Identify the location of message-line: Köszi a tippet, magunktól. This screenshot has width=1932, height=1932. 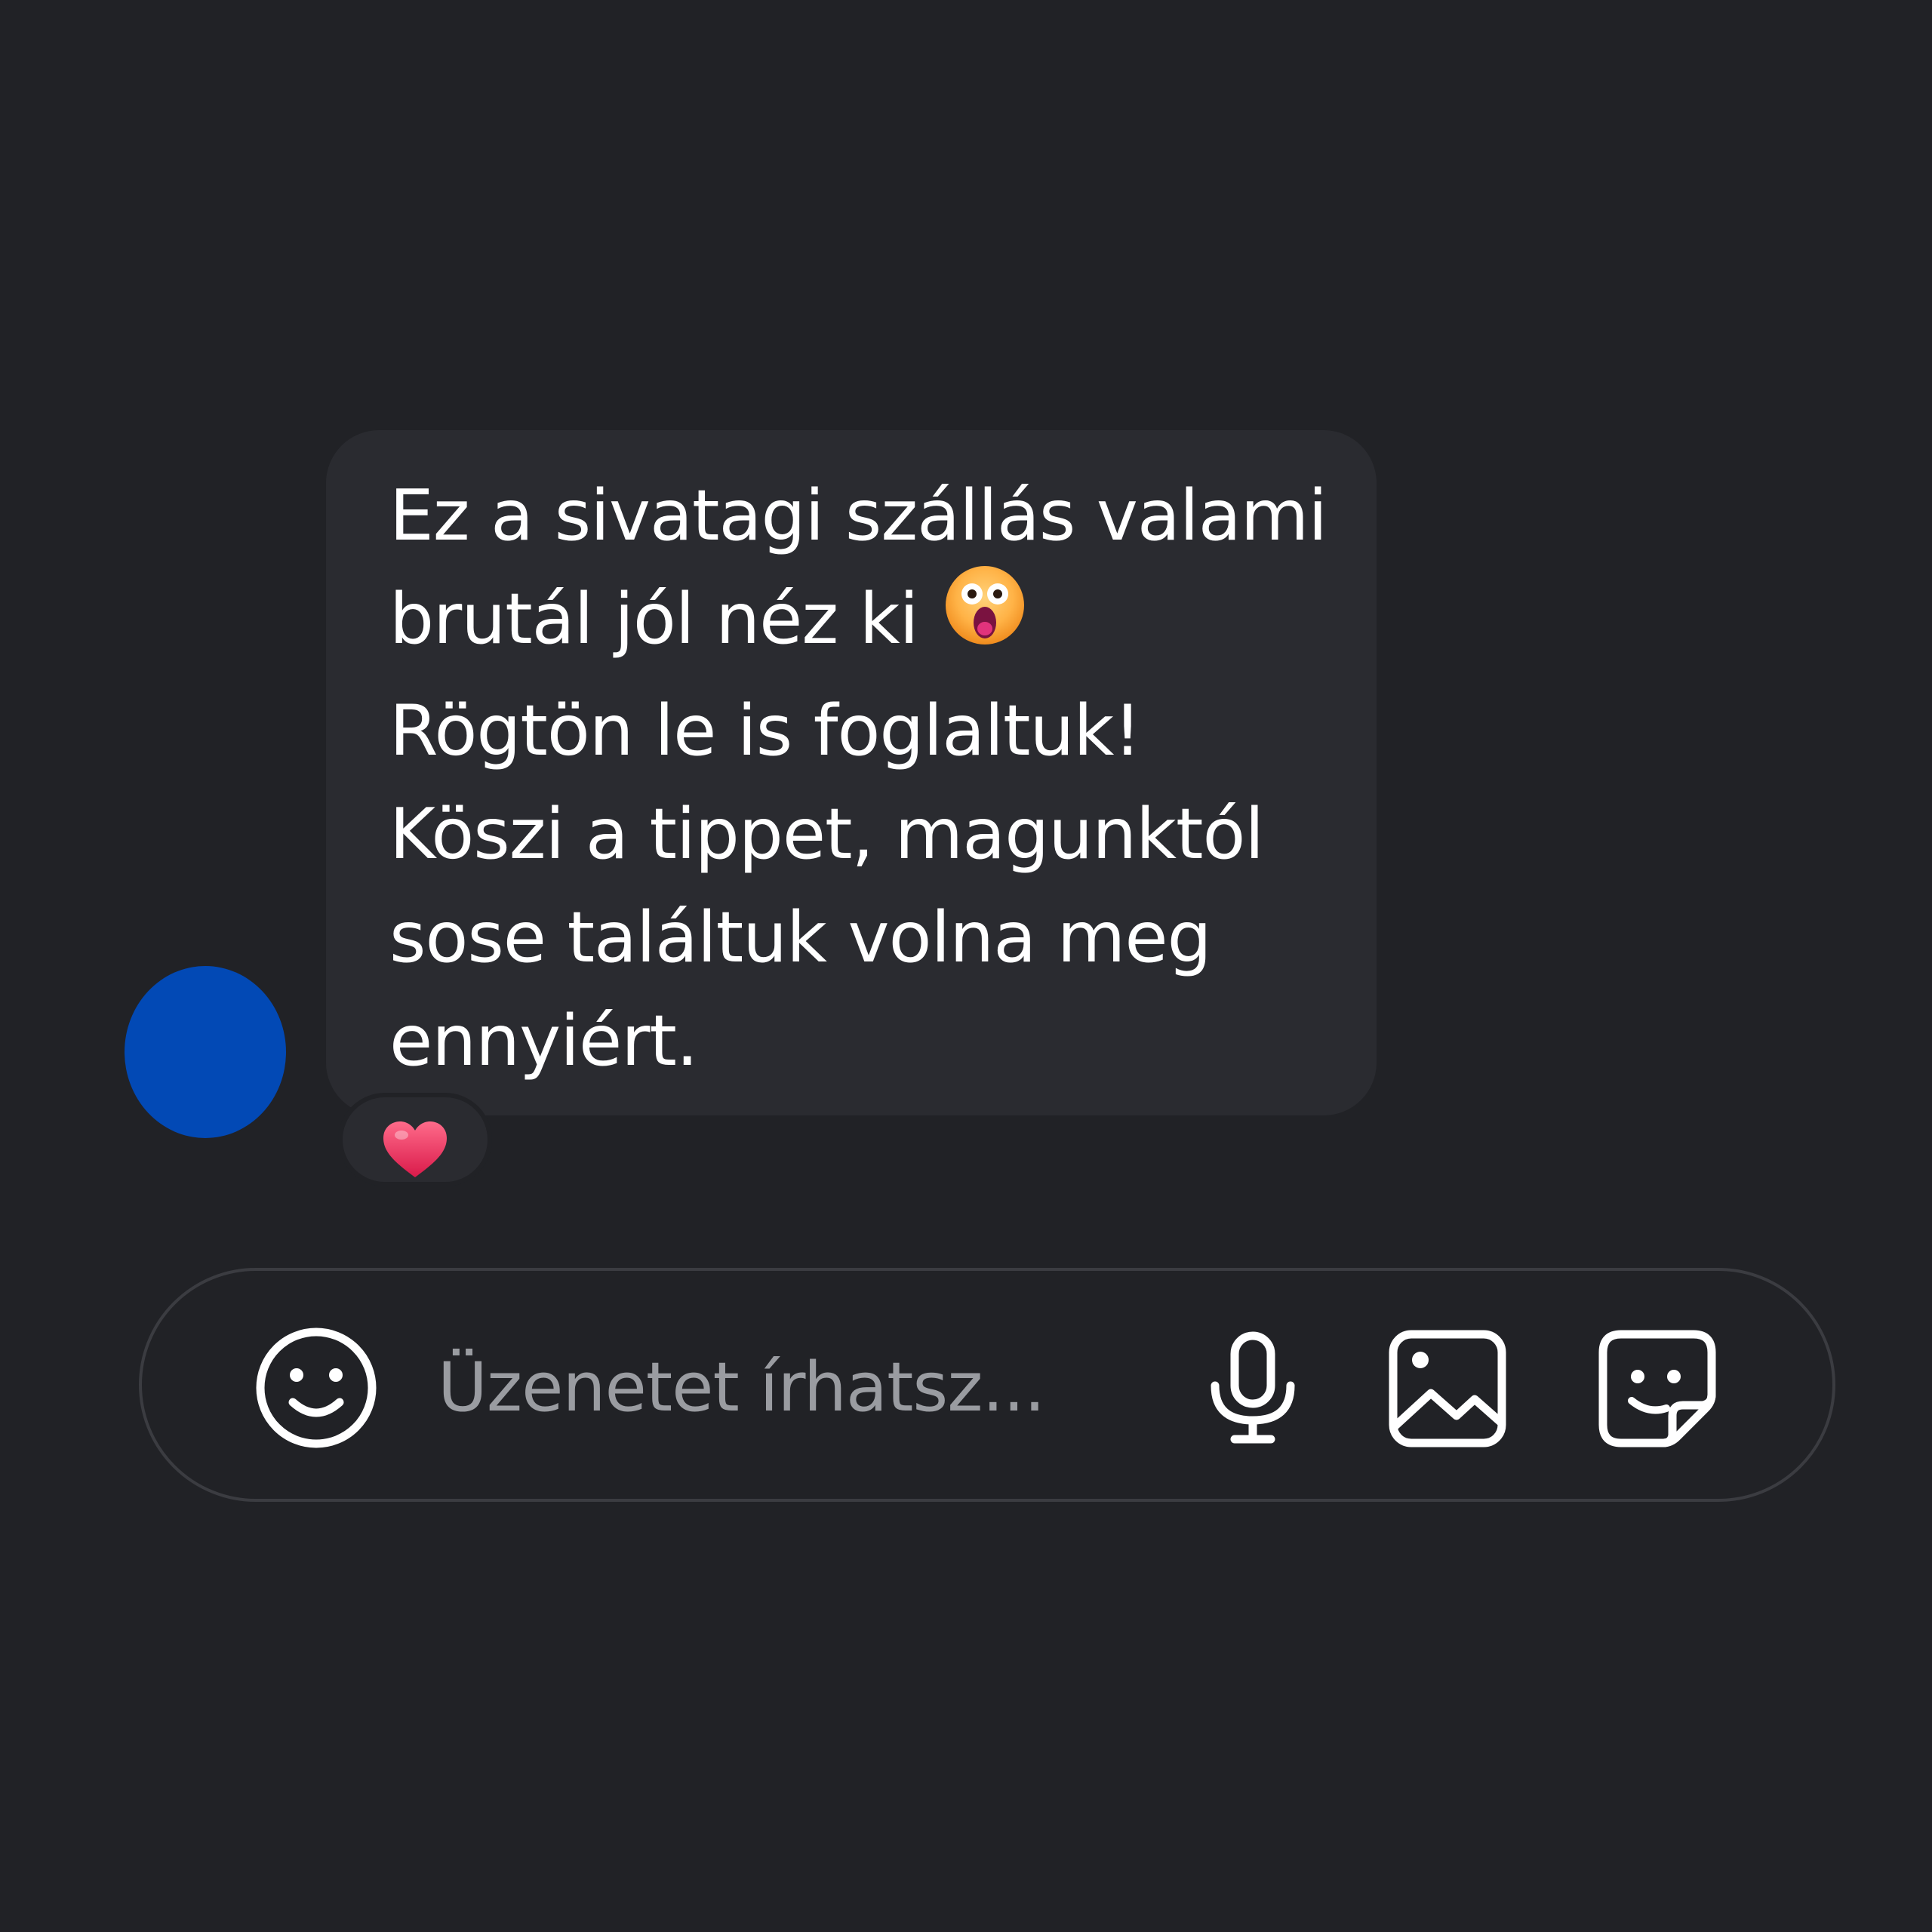
(826, 834).